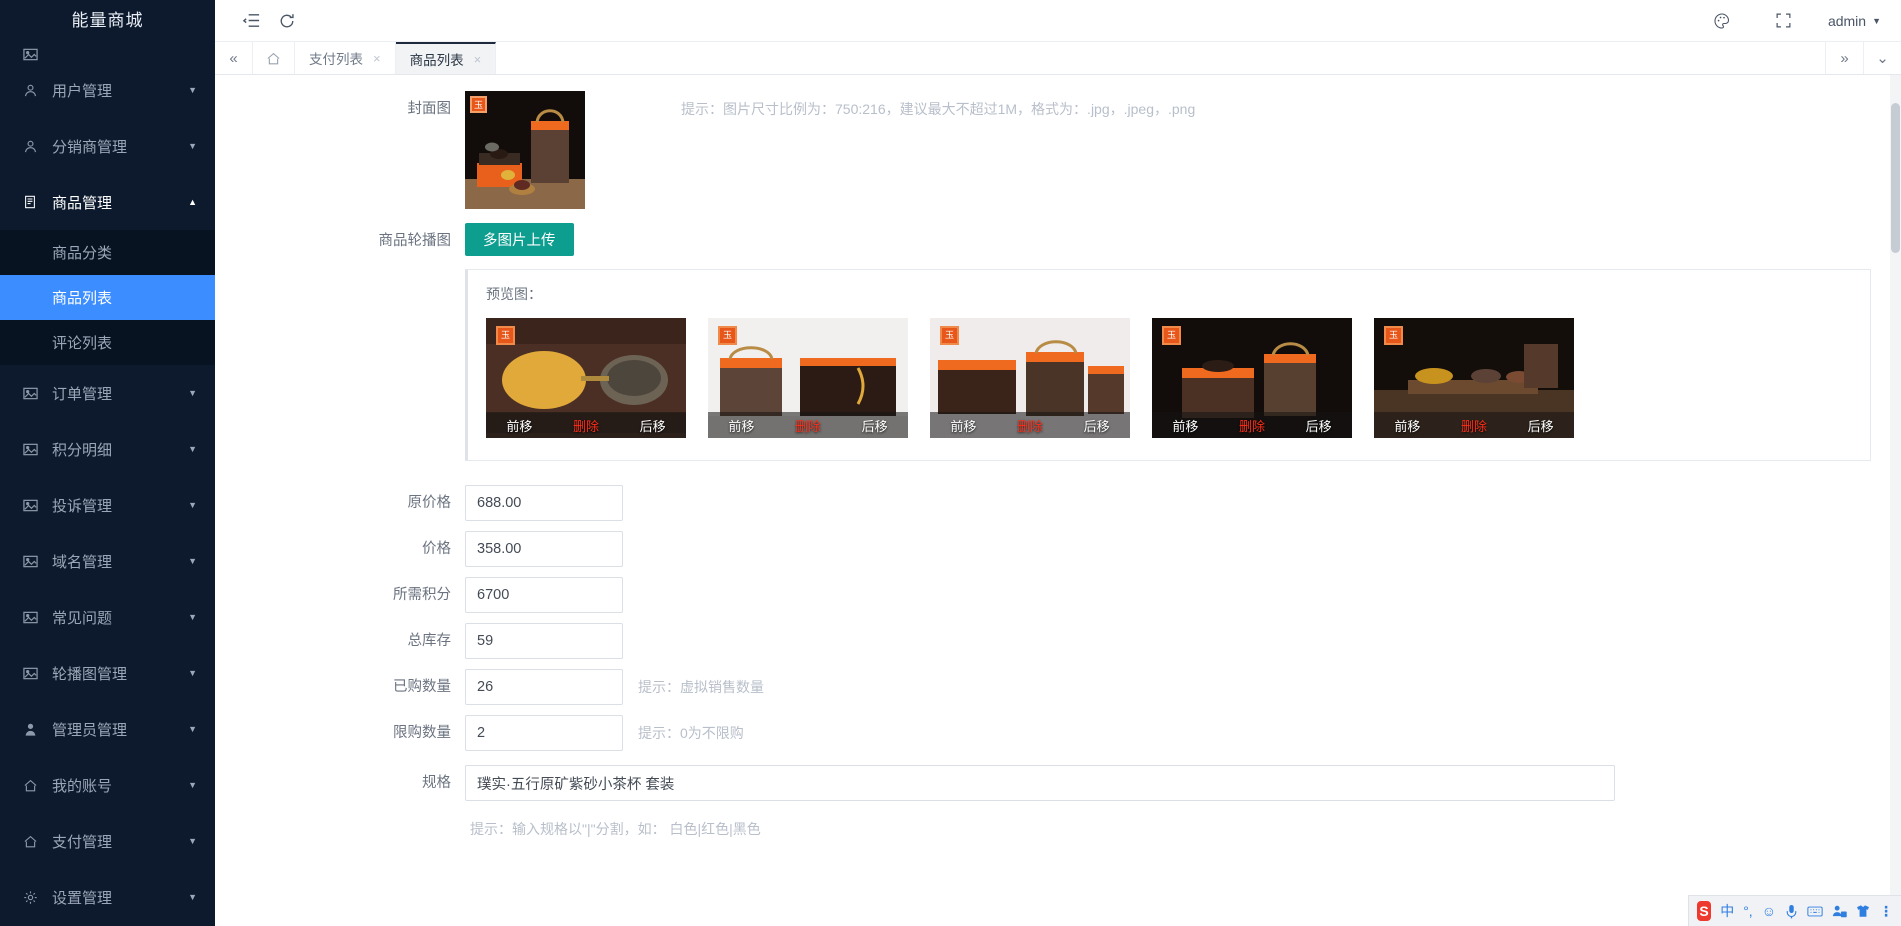  Describe the element at coordinates (107, 897) in the screenshot. I see `sidebar-item-settings-management: 设置管理 ▼` at that location.